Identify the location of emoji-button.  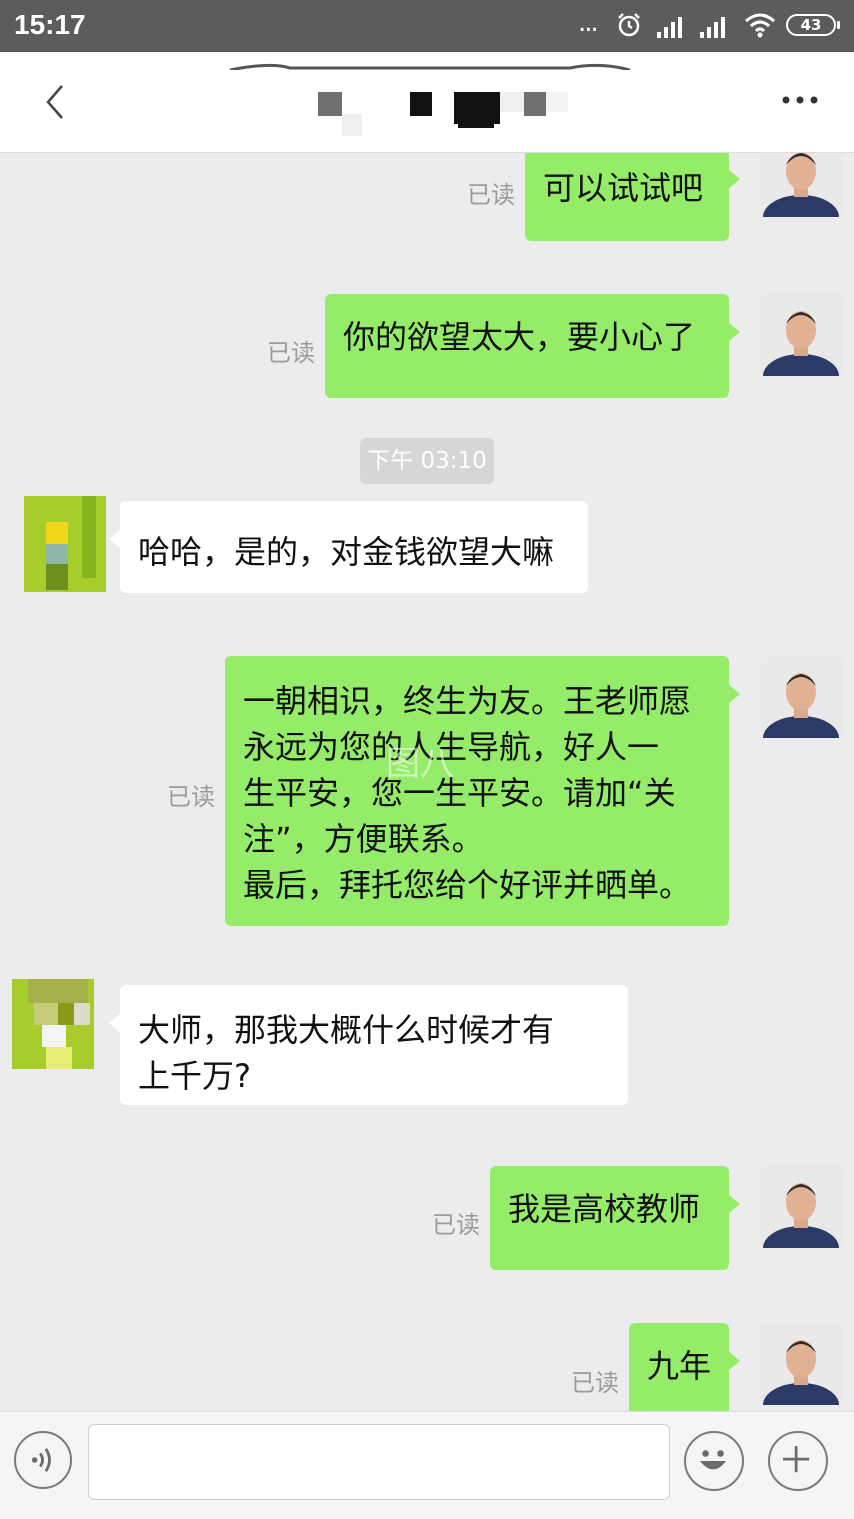
(714, 1461).